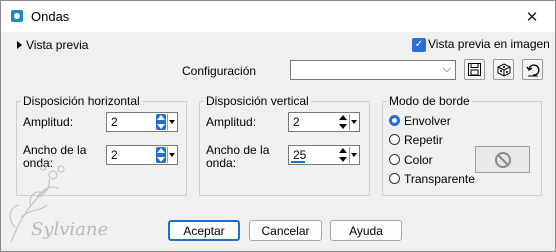  I want to click on close-button: ✕, so click(532, 16).